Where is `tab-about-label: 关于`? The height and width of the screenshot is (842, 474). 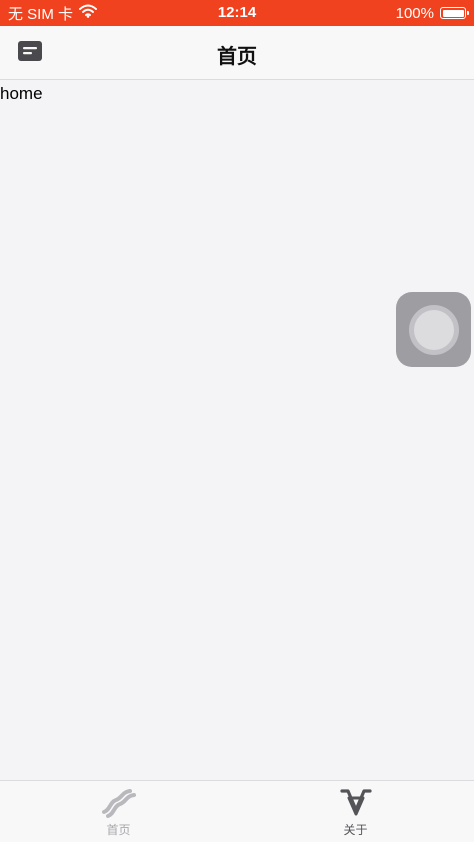 tab-about-label: 关于 is located at coordinates (355, 830).